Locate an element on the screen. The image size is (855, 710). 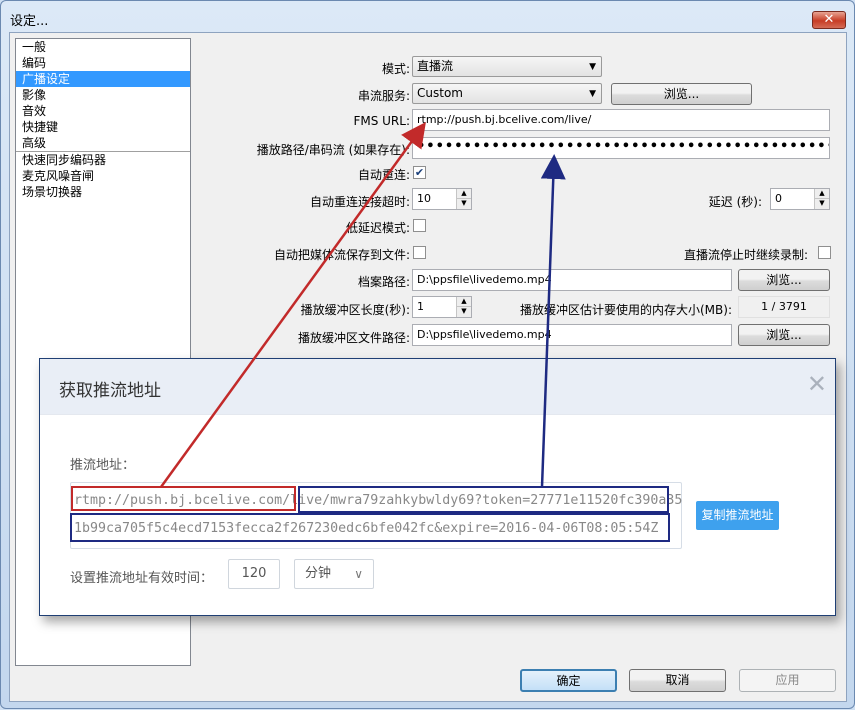
low-latency-label: 低延迟模式: is located at coordinates (377, 228).